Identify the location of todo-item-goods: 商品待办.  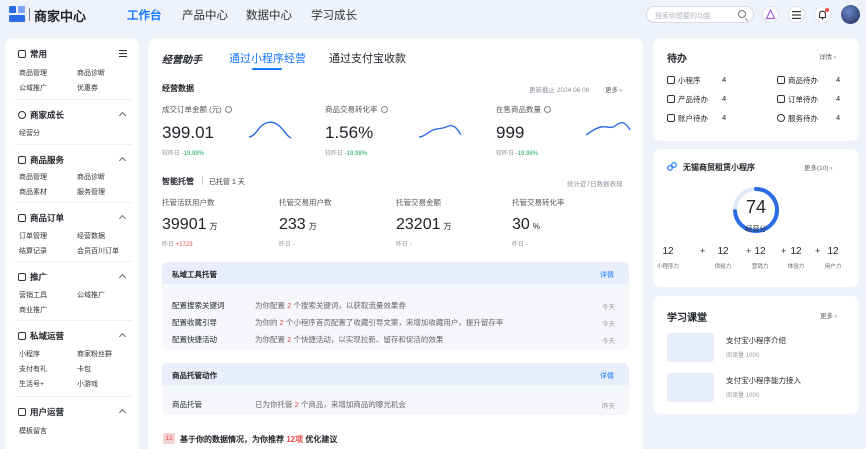
(797, 80).